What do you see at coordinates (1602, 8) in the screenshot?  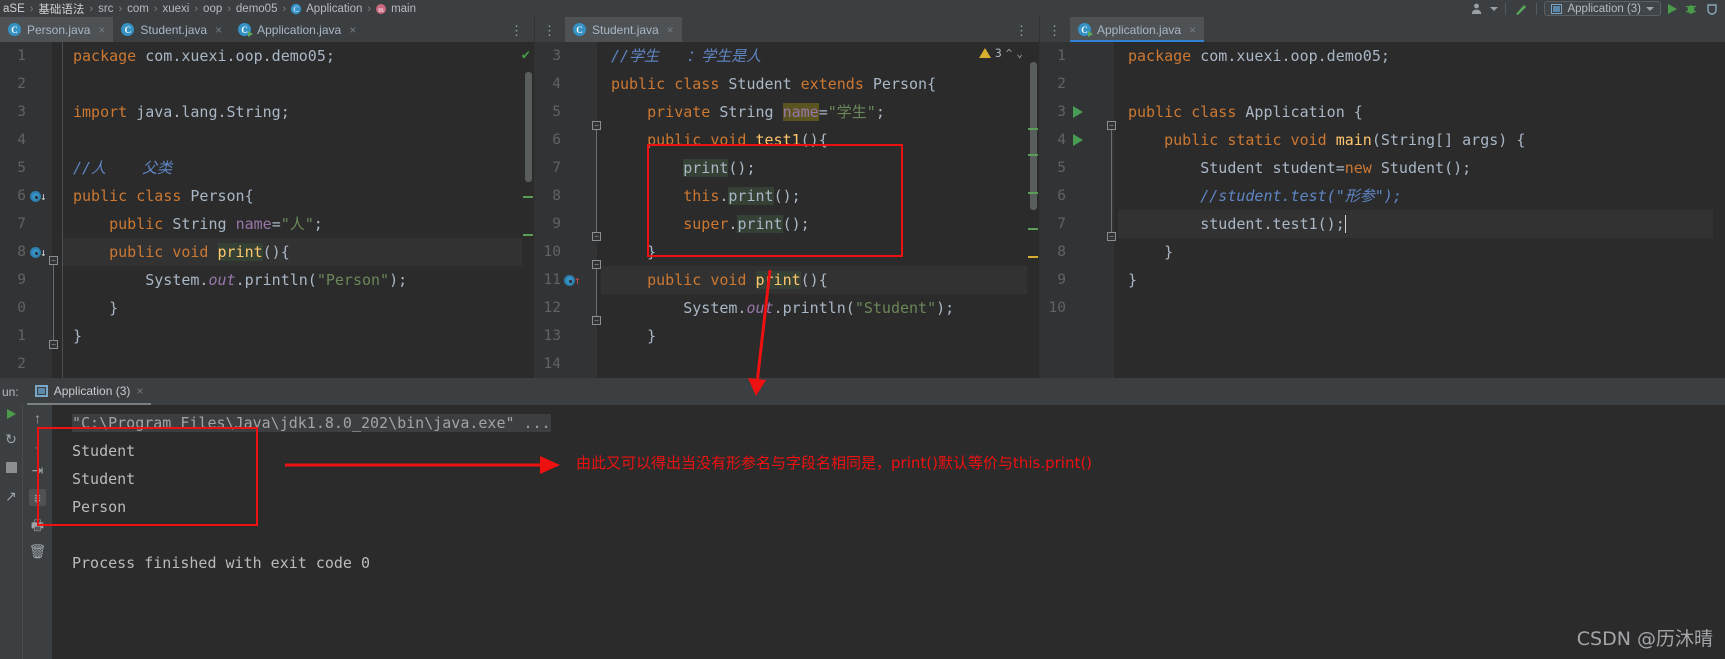 I see `run-configuration-selector: Application (3)` at bounding box center [1602, 8].